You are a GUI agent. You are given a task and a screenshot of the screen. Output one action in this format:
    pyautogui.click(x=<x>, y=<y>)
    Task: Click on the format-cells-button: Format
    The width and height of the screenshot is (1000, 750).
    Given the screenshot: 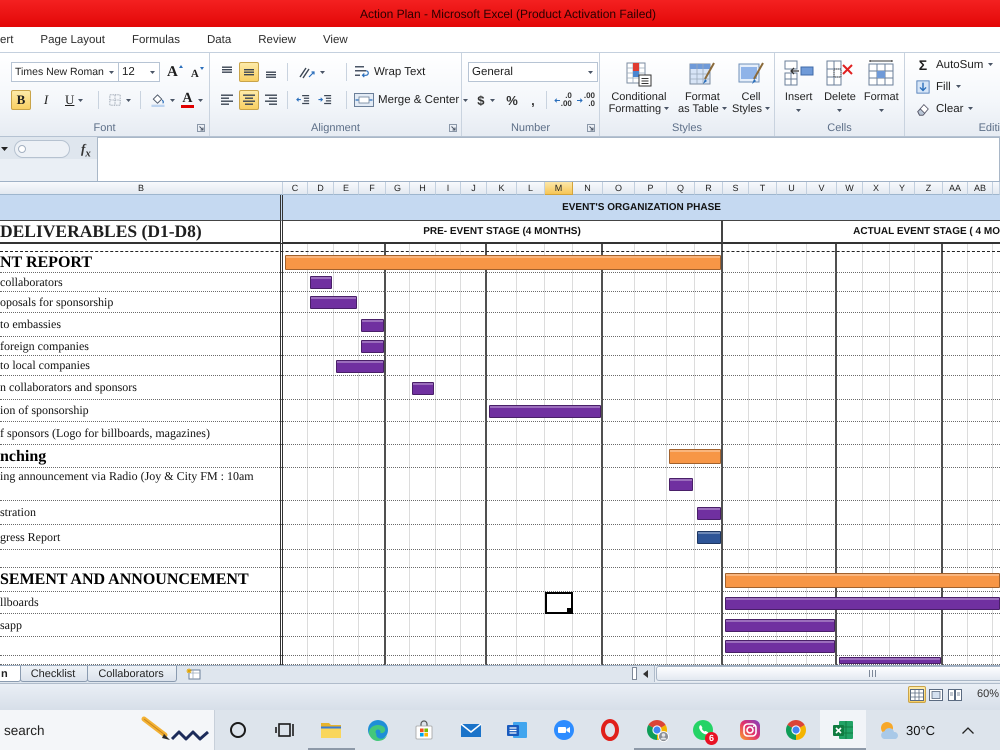 What is the action you would take?
    pyautogui.click(x=881, y=87)
    